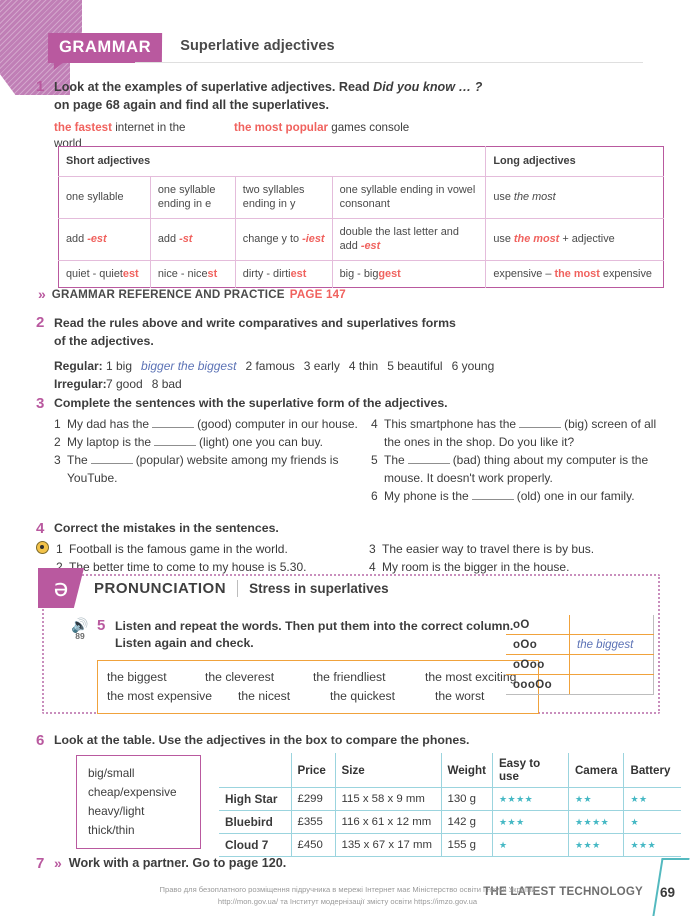 The image size is (695, 916). What do you see at coordinates (40, 86) in the screenshot?
I see `exercise-1-number: 1` at bounding box center [40, 86].